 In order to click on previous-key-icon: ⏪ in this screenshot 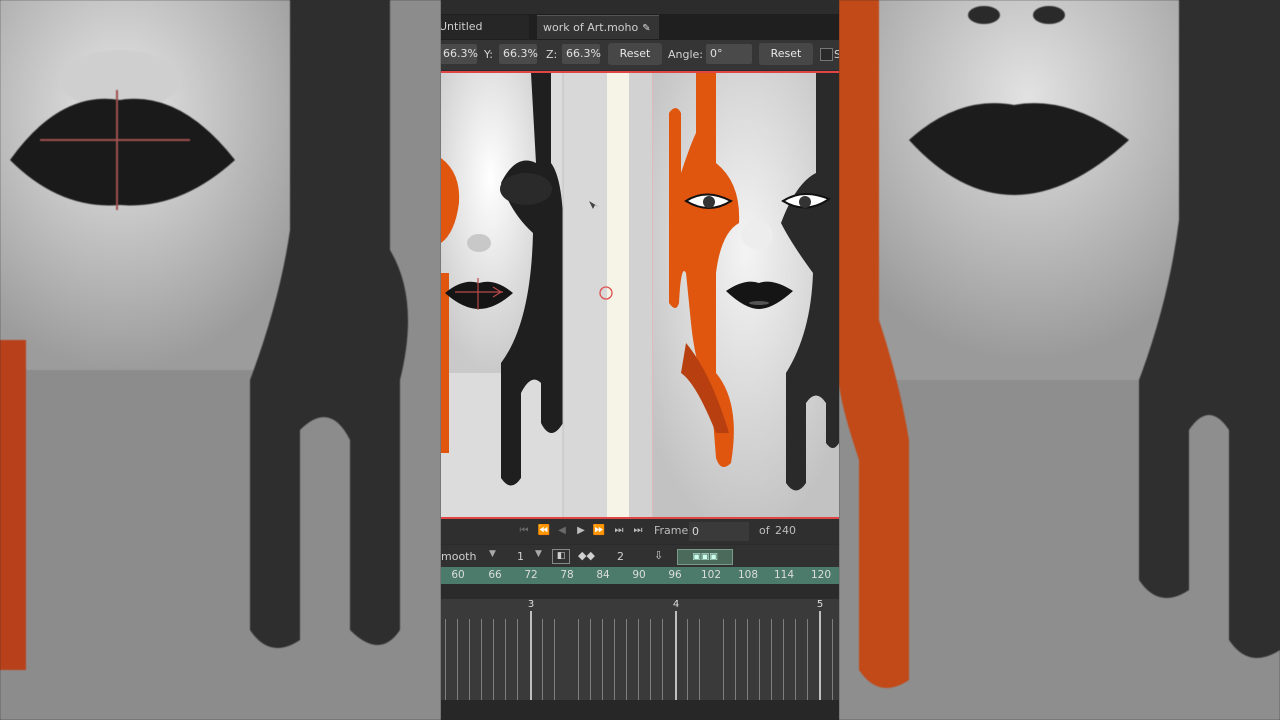, I will do `click(544, 531)`.